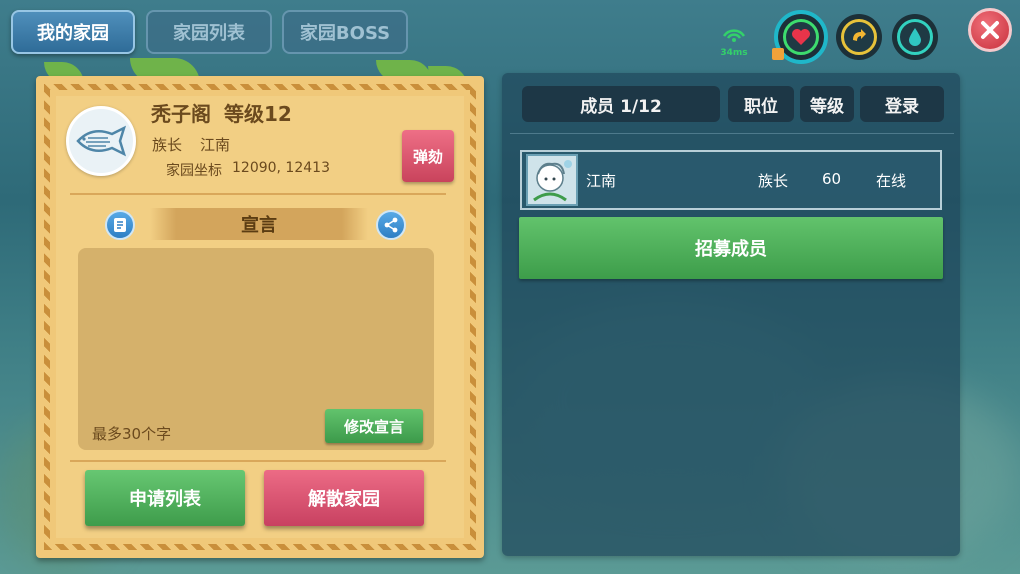 This screenshot has width=1020, height=574. I want to click on ping-value: 34ms, so click(734, 53).